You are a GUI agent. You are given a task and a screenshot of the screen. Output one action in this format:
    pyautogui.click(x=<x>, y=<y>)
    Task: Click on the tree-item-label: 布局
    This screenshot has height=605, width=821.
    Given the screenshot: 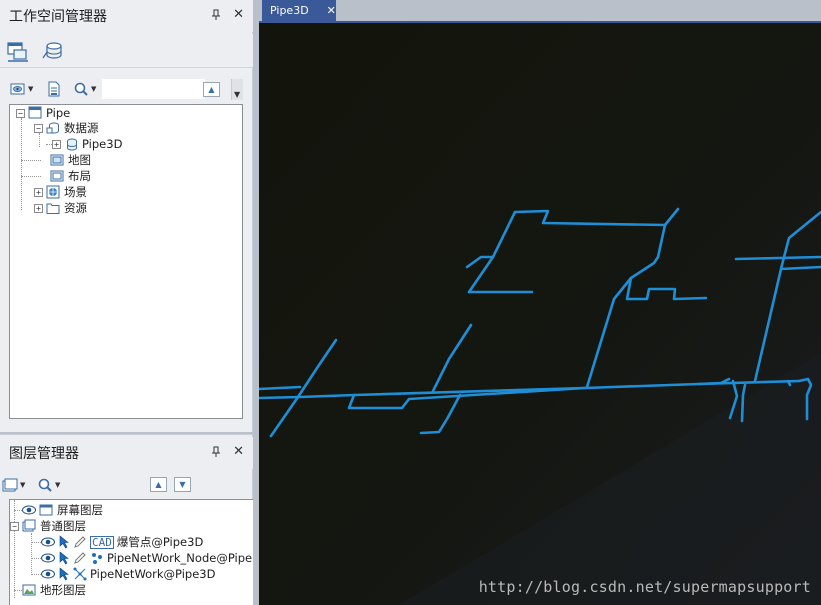 What is the action you would take?
    pyautogui.click(x=79, y=176)
    